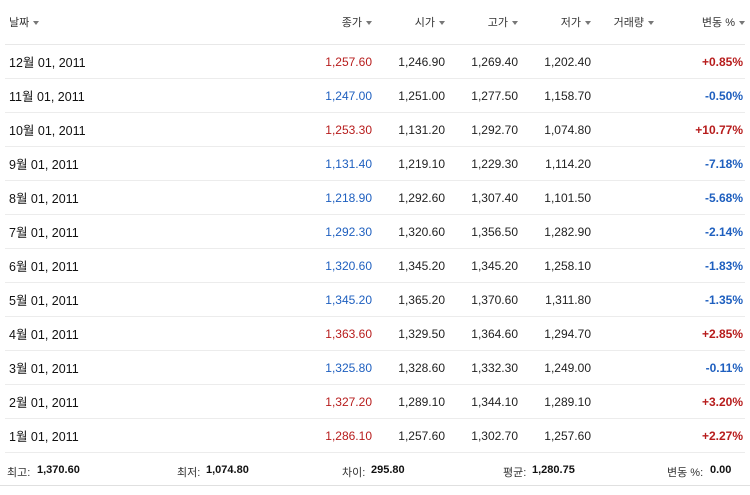 The image size is (750, 495). I want to click on cell-date: 6월 01, 2011, so click(130, 265).